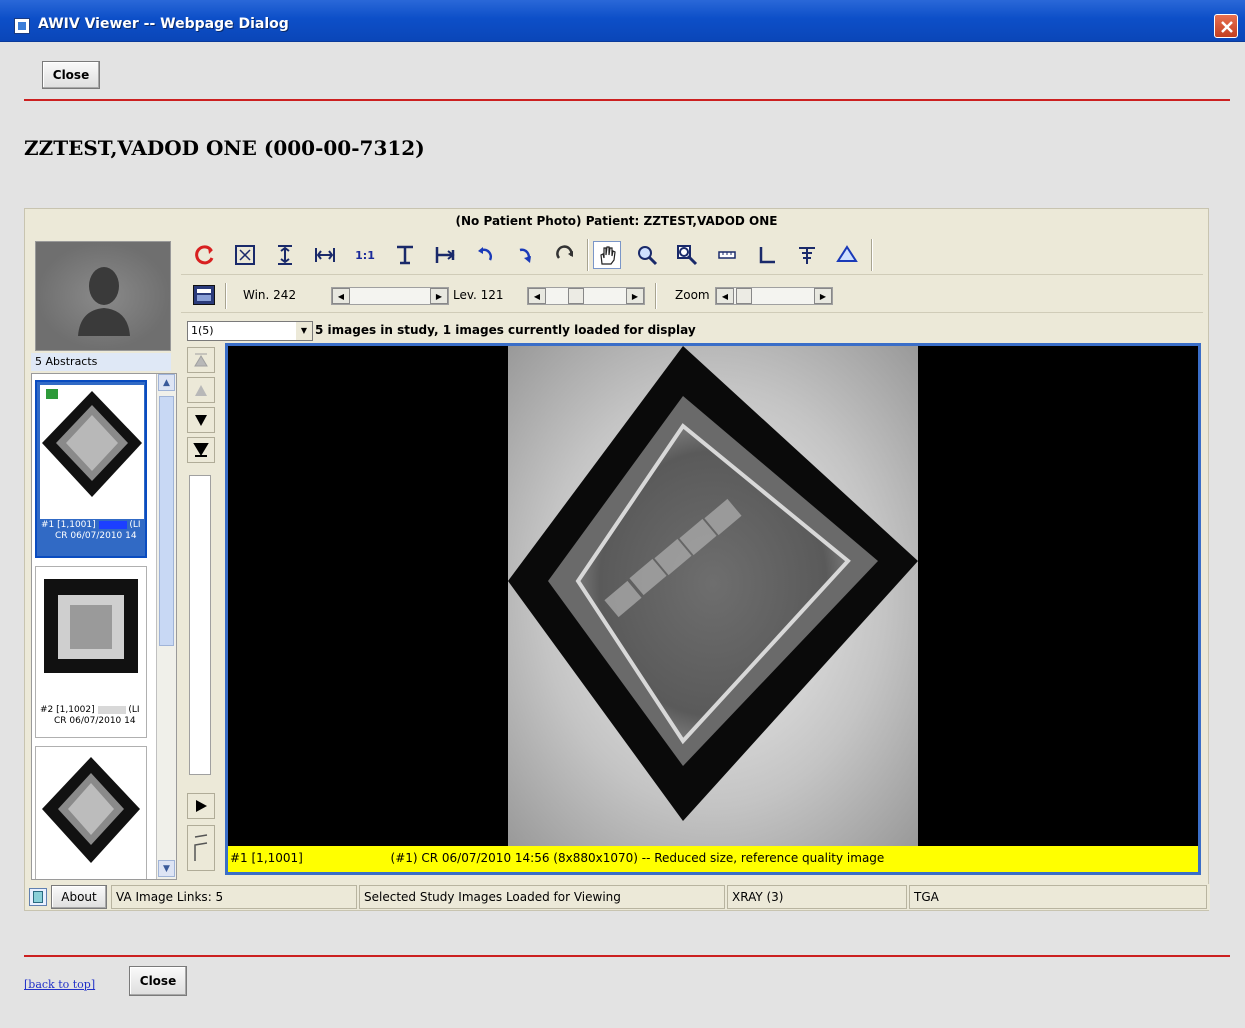 The height and width of the screenshot is (1028, 1245). What do you see at coordinates (90, 715) in the screenshot?
I see `thumbnail-caption-2: #2 [1,1002] (LI CR 06/07/2010 14` at bounding box center [90, 715].